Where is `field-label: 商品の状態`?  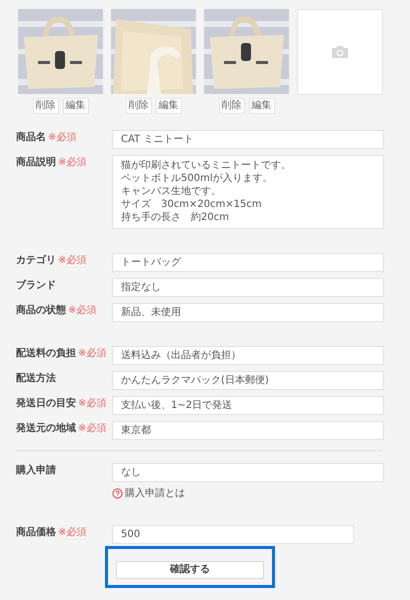
field-label: 商品の状態 is located at coordinates (41, 311).